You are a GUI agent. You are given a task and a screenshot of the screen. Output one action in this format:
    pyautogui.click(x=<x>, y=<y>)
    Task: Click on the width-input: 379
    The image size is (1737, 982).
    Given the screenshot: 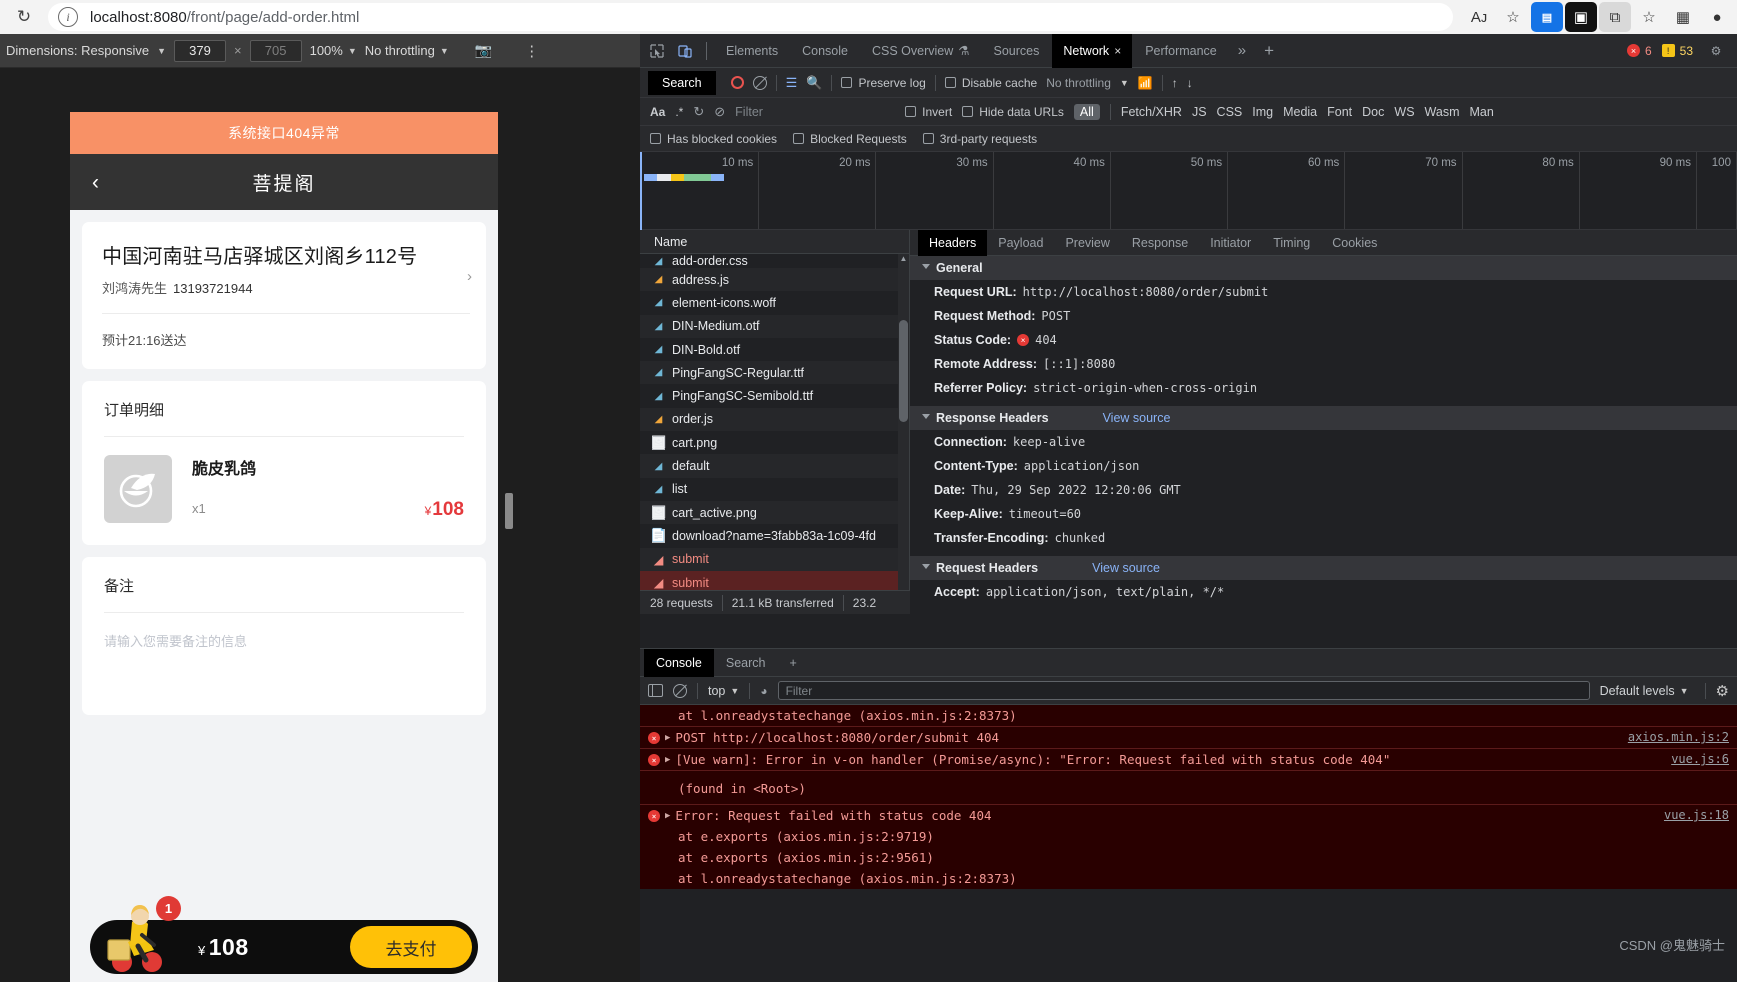 What is the action you would take?
    pyautogui.click(x=200, y=50)
    